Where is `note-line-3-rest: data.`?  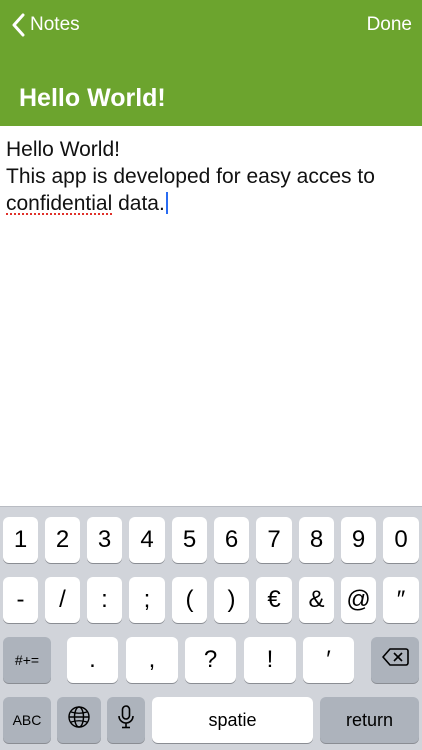 note-line-3-rest: data. is located at coordinates (138, 203).